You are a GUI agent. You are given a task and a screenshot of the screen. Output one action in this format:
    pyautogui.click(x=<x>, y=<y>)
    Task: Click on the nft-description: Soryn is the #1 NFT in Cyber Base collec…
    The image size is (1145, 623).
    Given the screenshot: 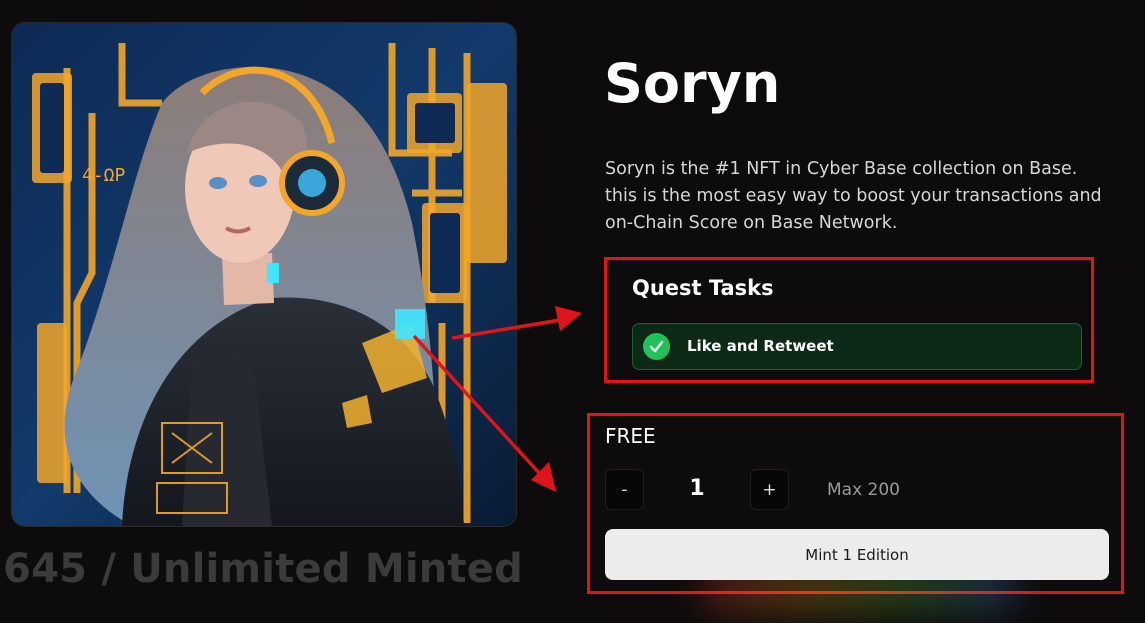 What is the action you would take?
    pyautogui.click(x=853, y=196)
    